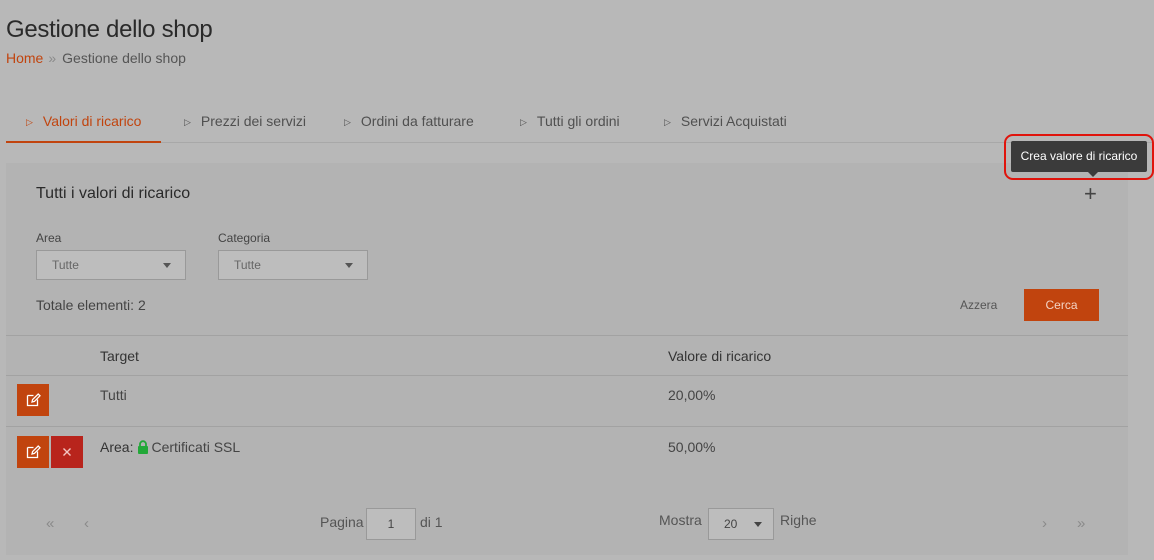 The height and width of the screenshot is (560, 1154). I want to click on rows-per-page-value: 20, so click(731, 524).